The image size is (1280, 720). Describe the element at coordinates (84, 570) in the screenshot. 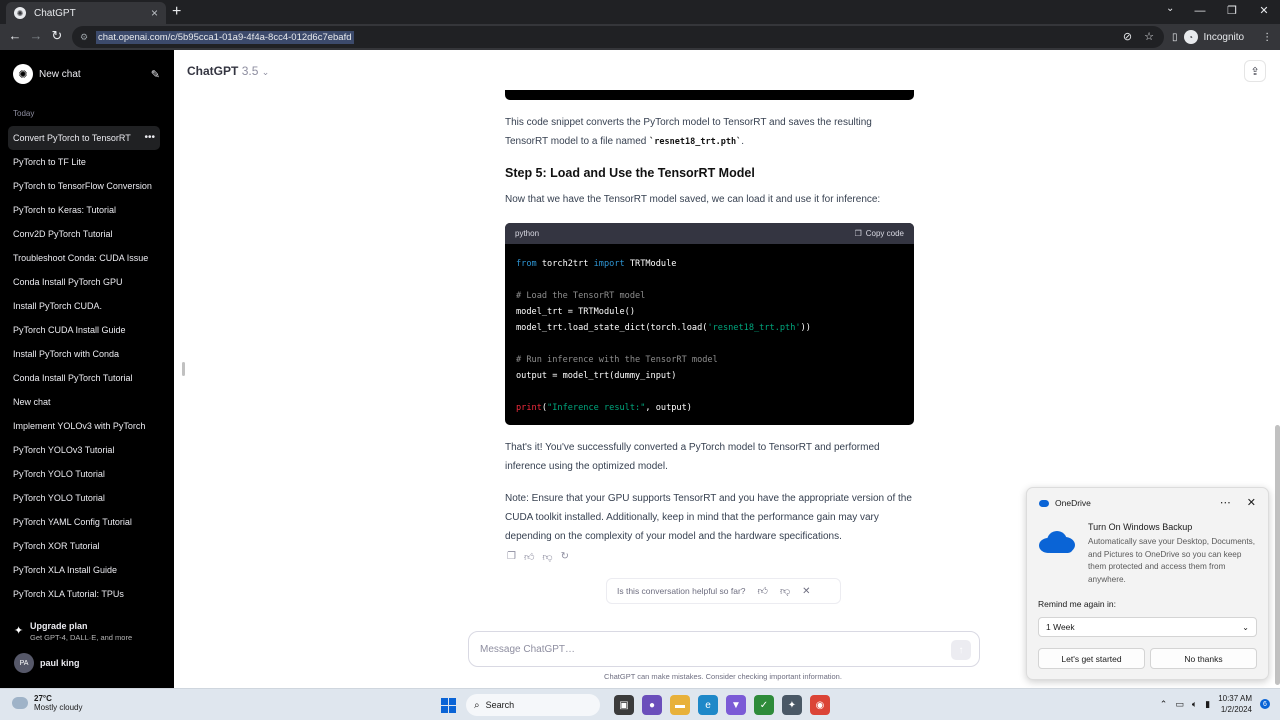

I see `sidebar-chat-item: PyTorch XLA Install Guide` at that location.